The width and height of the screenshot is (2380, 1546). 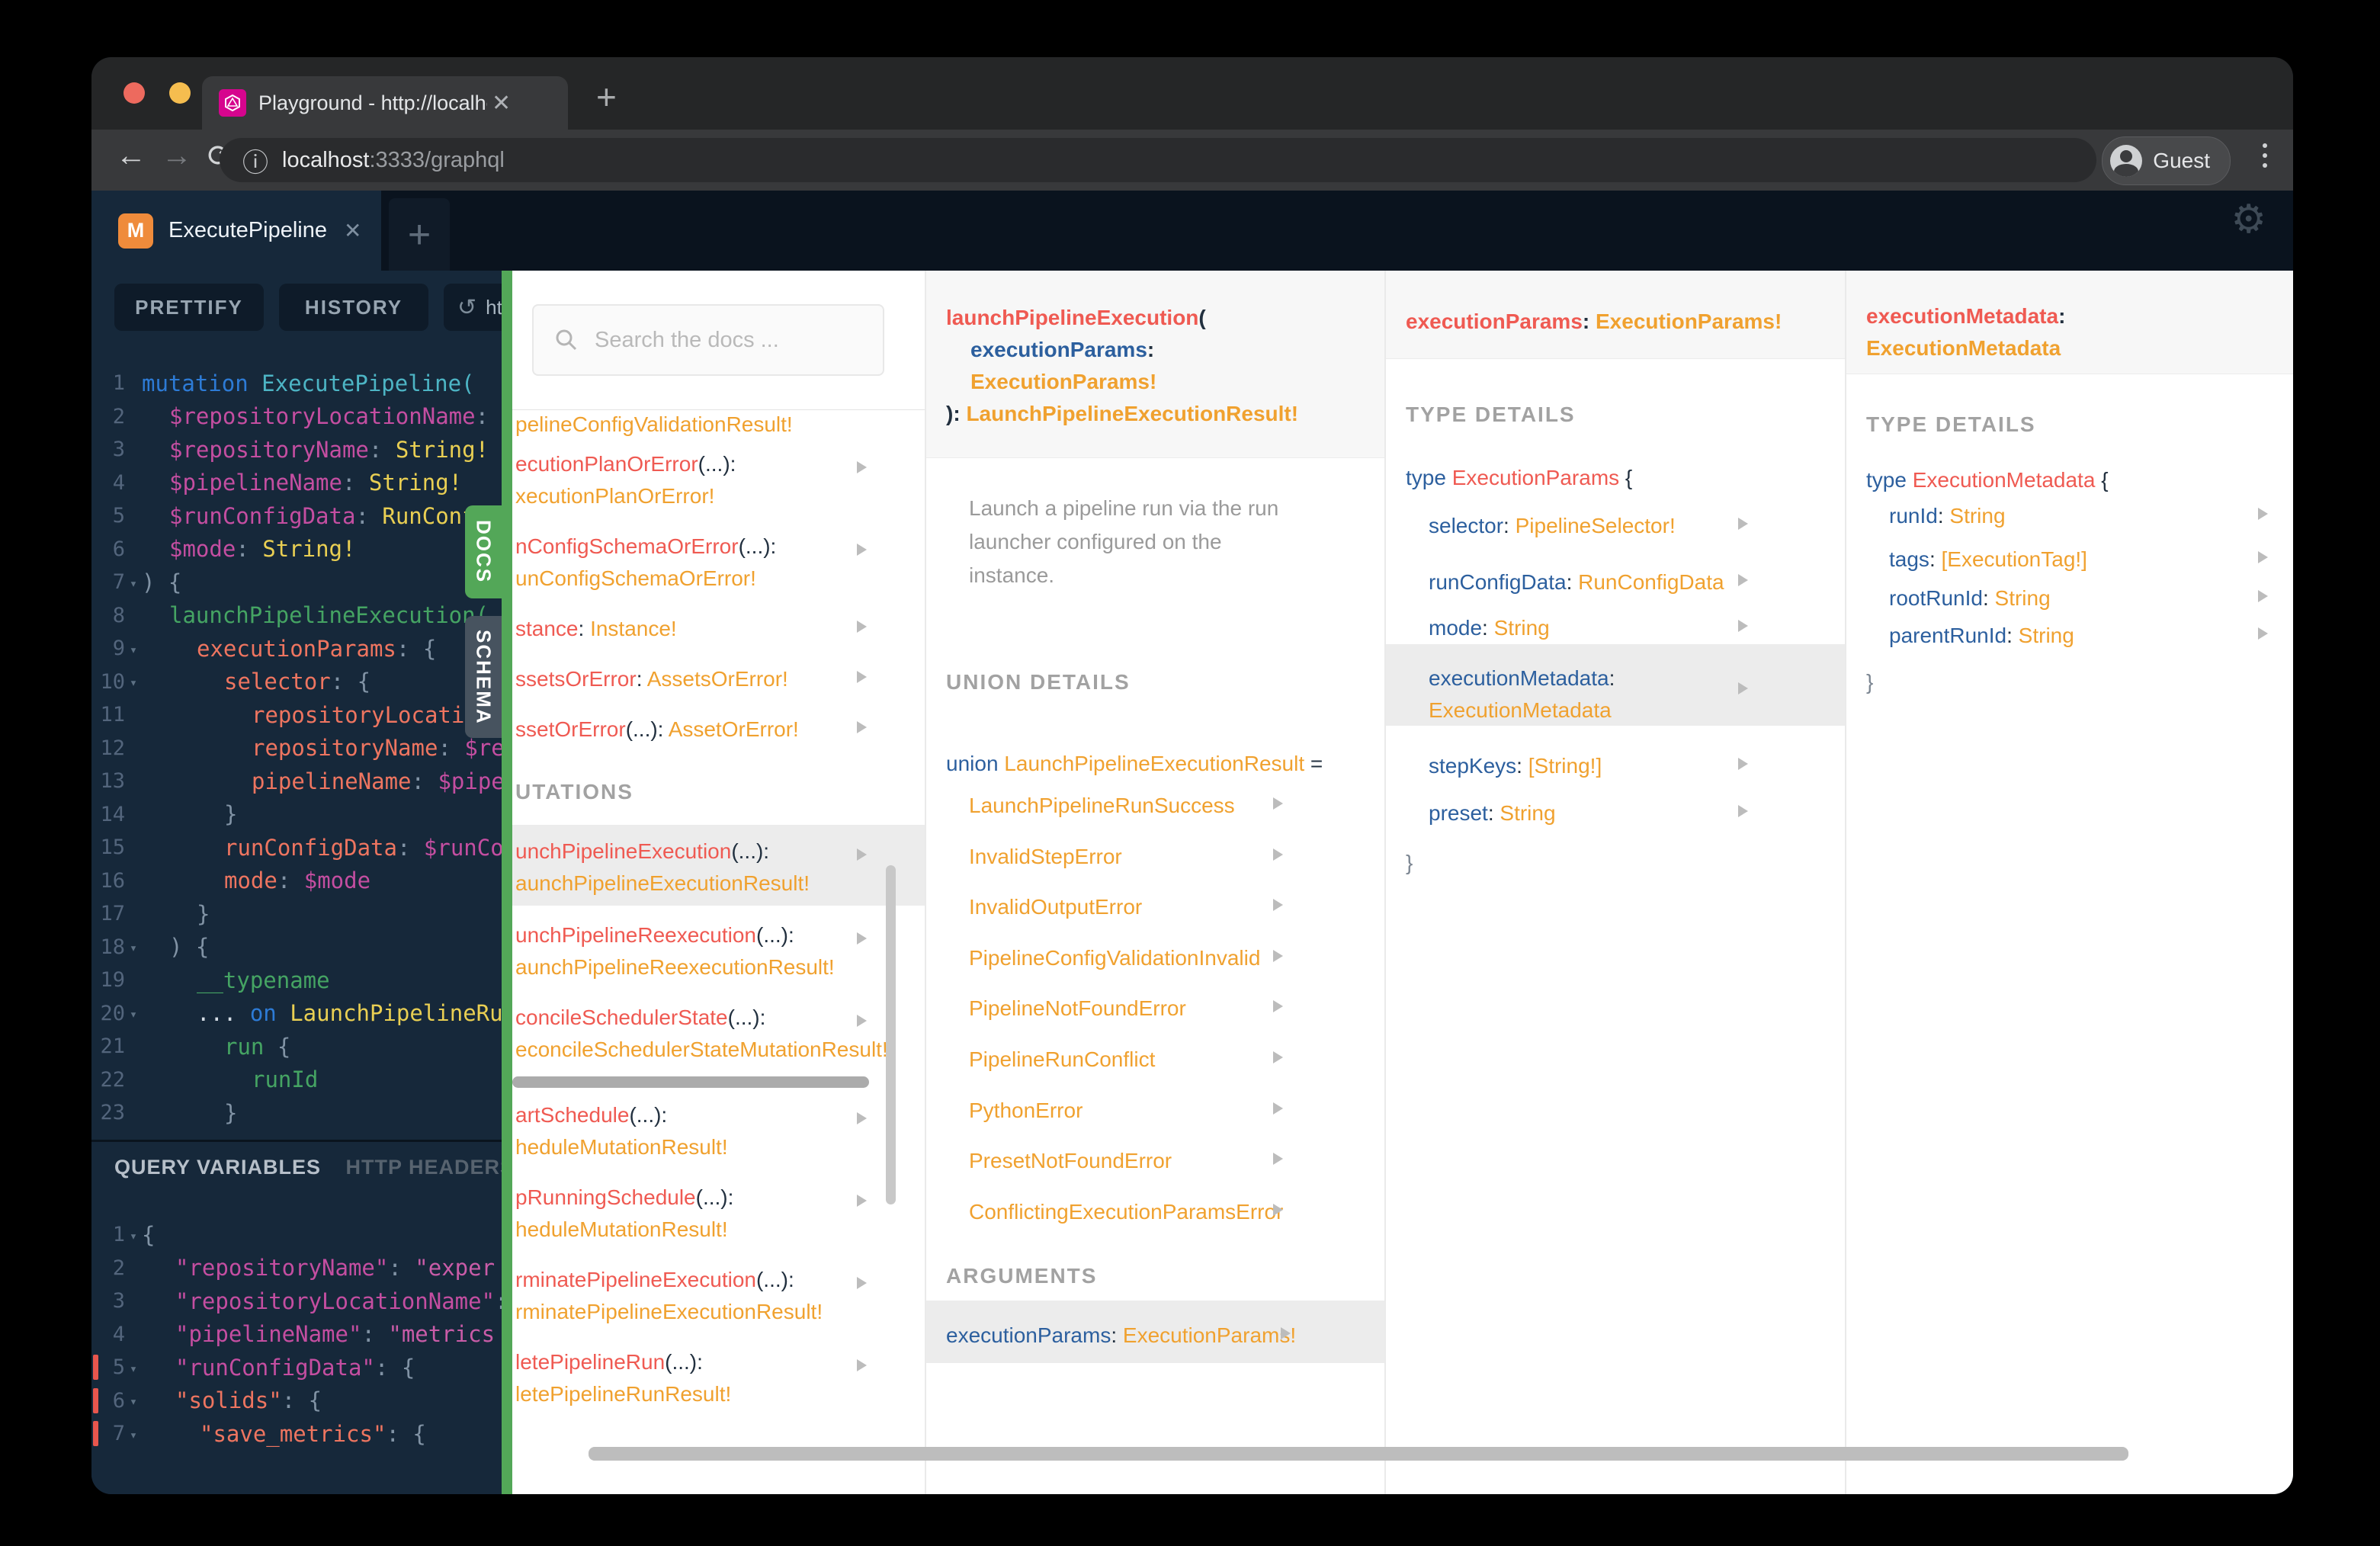 What do you see at coordinates (623, 1394) in the screenshot?
I see `docs-entry: letePipelineRunResult!` at bounding box center [623, 1394].